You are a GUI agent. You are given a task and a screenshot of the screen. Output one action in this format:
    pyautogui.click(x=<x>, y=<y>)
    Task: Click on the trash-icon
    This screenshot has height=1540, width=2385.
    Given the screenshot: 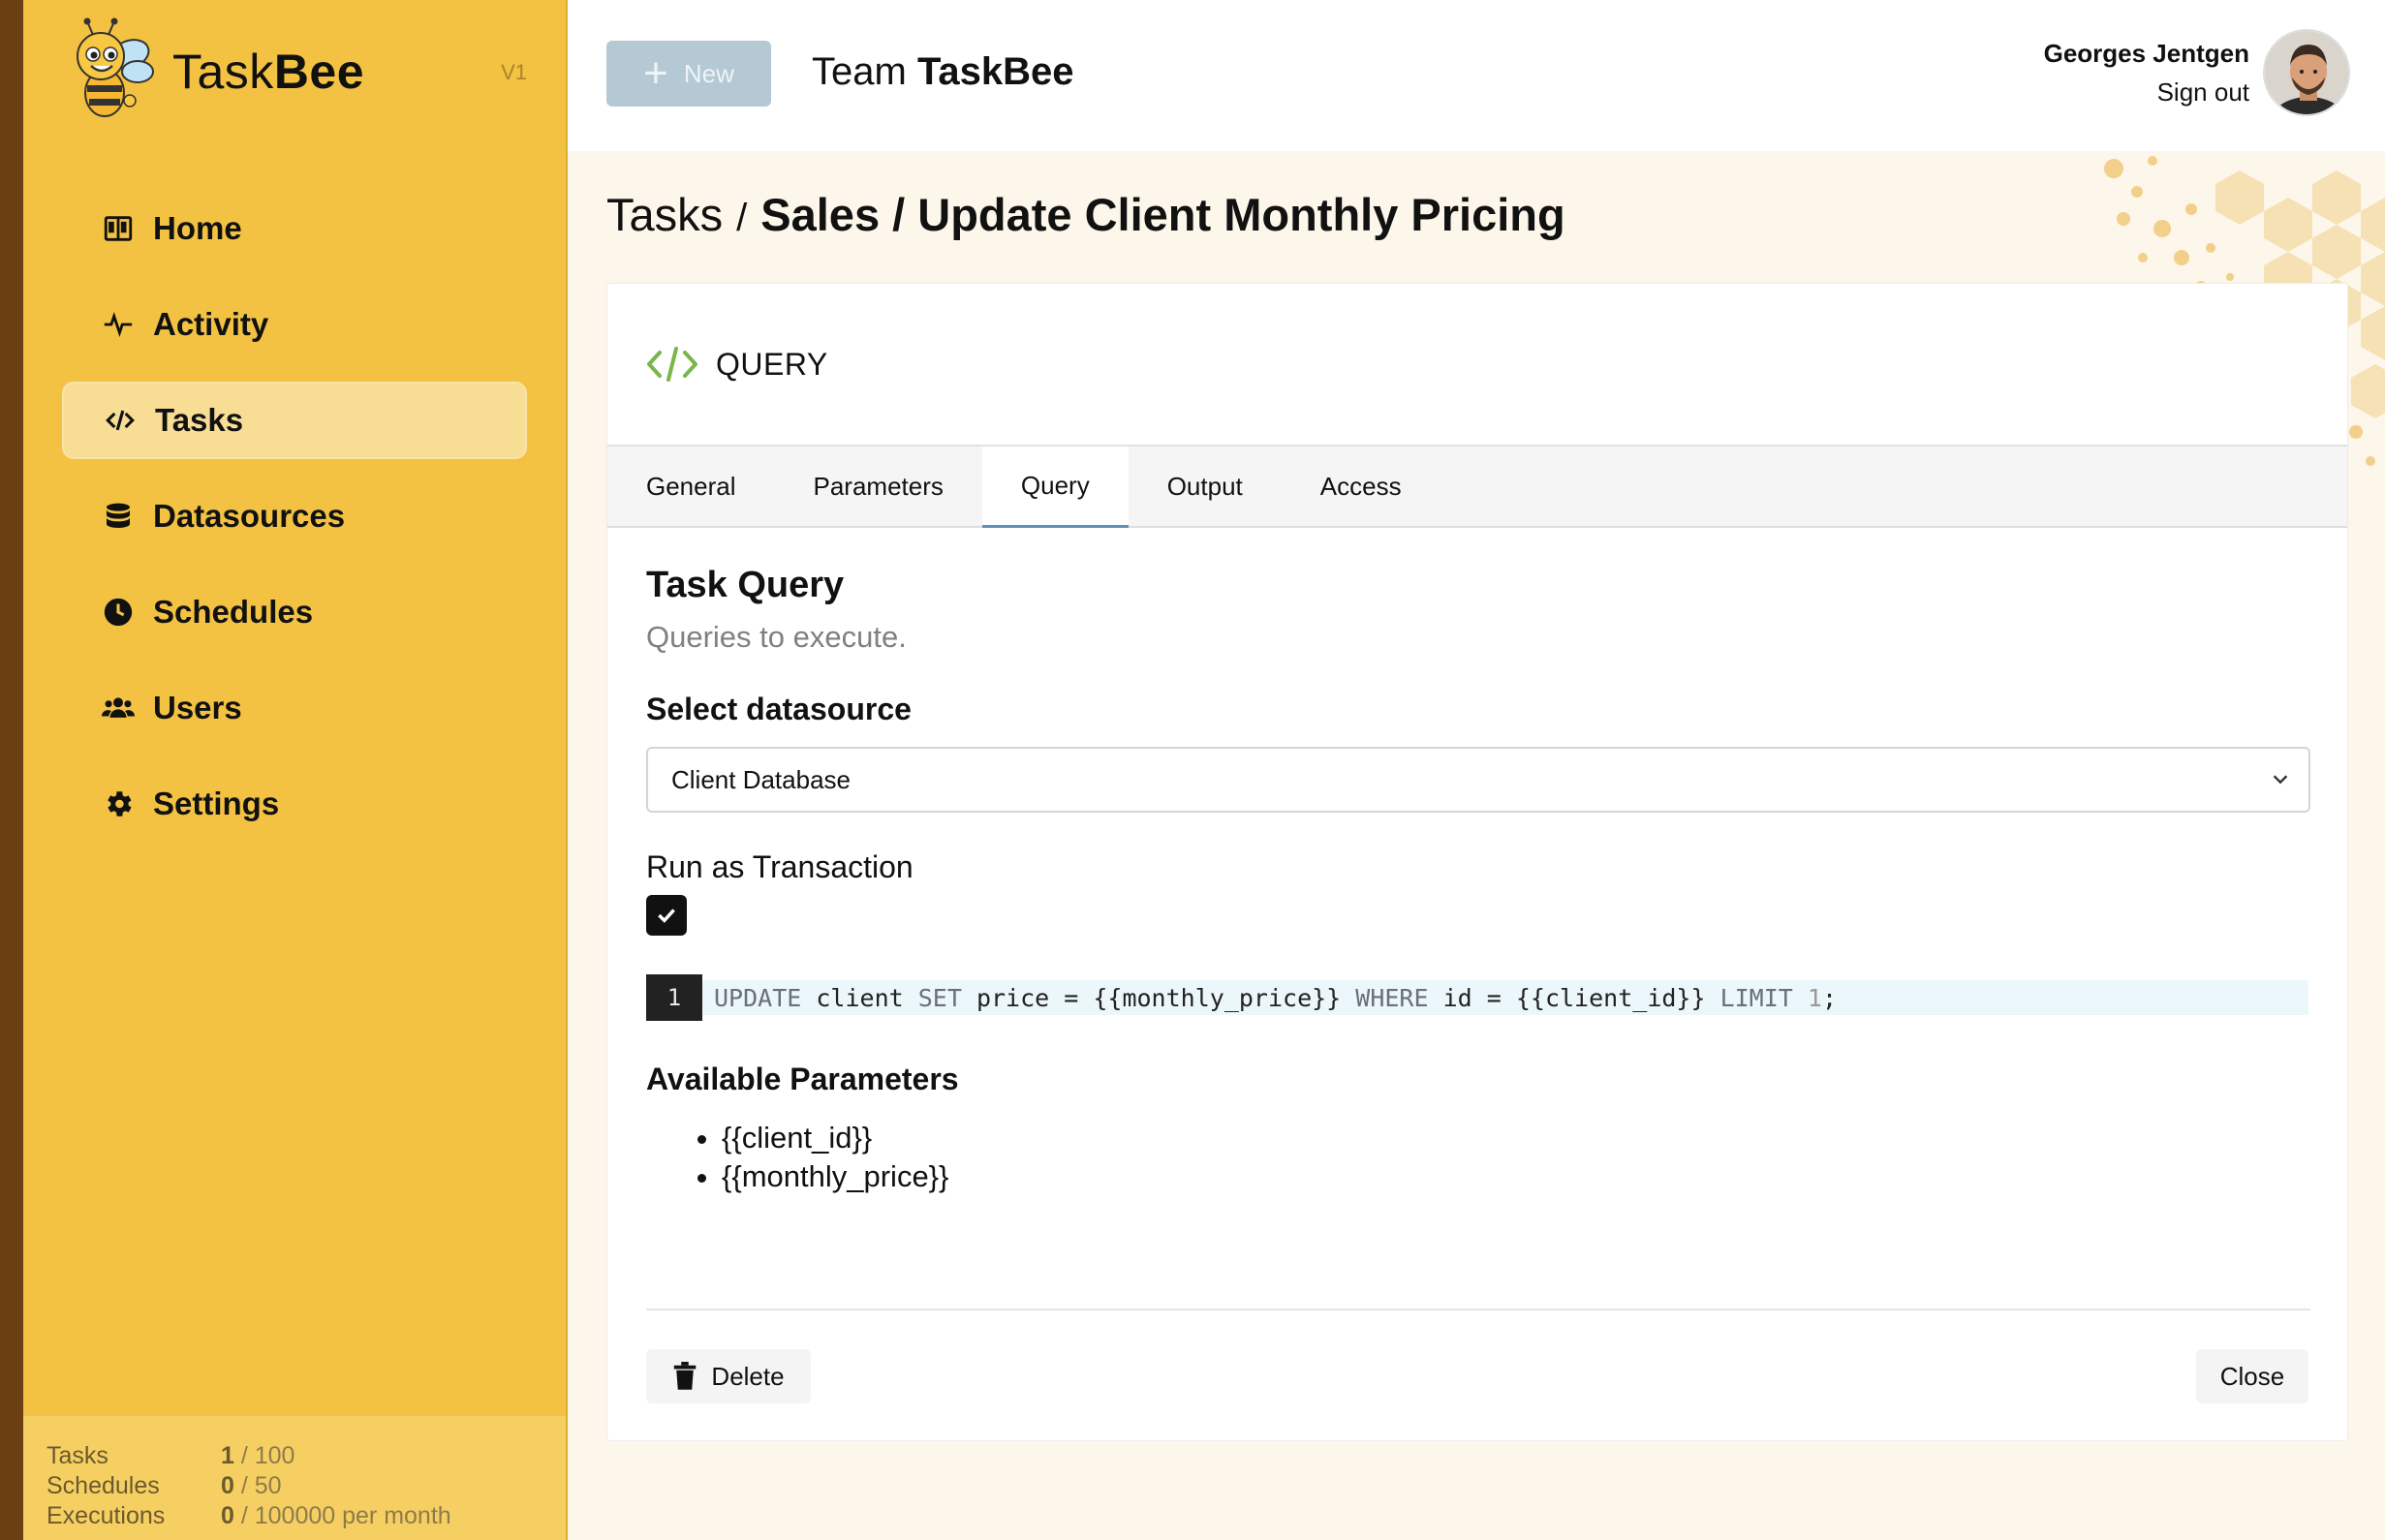 What is the action you would take?
    pyautogui.click(x=685, y=1376)
    